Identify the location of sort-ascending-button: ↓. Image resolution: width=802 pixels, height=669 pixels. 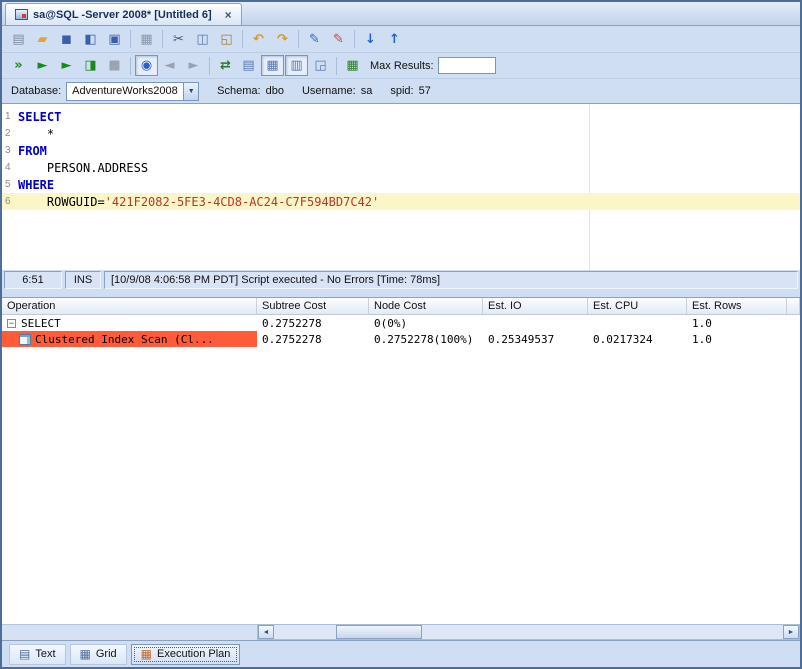
(370, 39).